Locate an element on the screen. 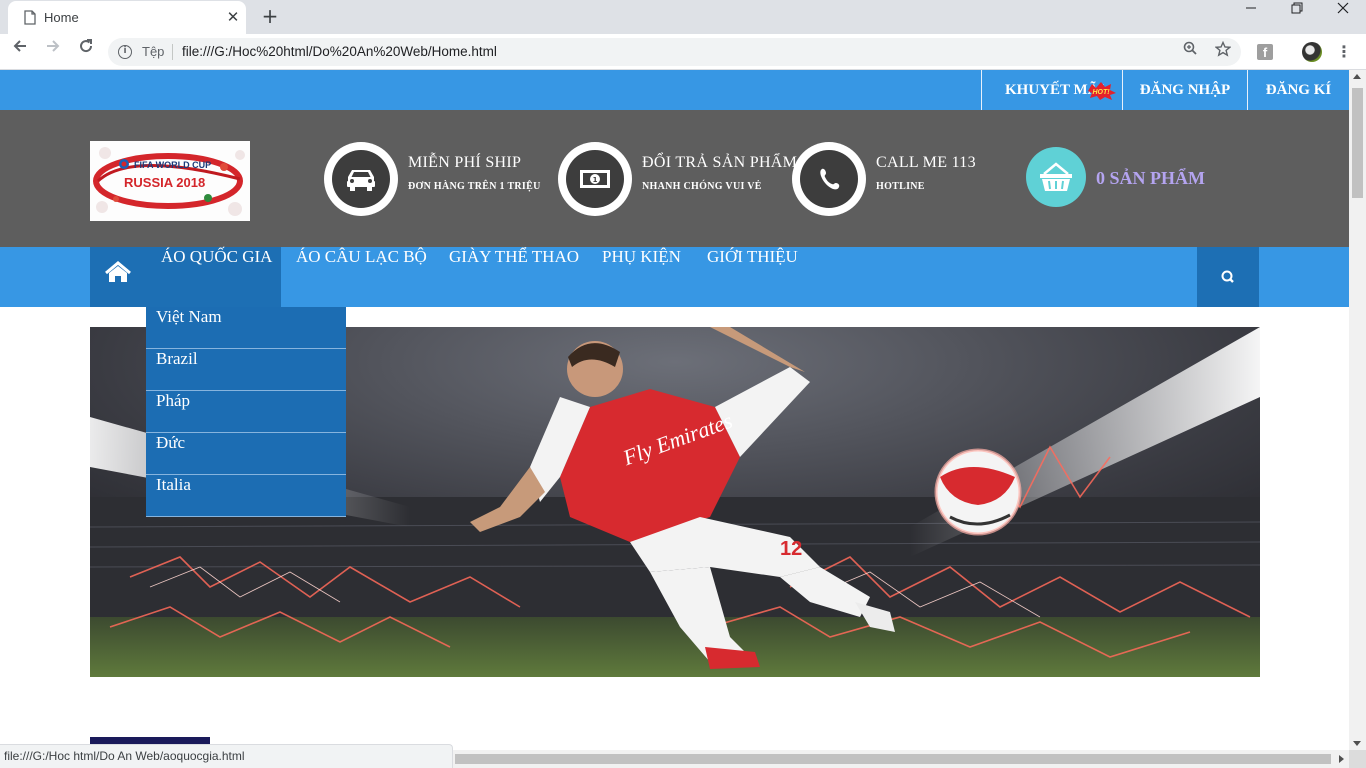 The image size is (1366, 768). nav-item-phu-kien: PHỤ KIỆN is located at coordinates (641, 277).